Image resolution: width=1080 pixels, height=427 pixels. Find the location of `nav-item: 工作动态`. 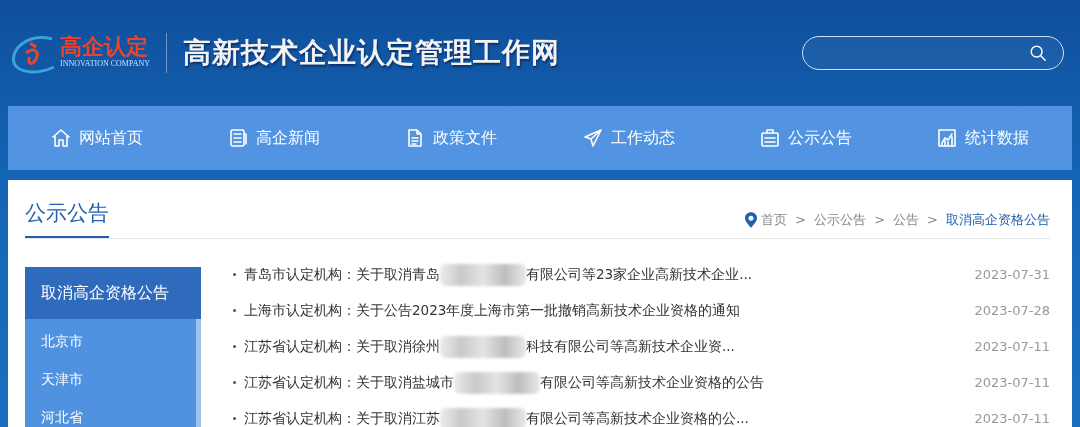

nav-item: 工作动态 is located at coordinates (628, 138).